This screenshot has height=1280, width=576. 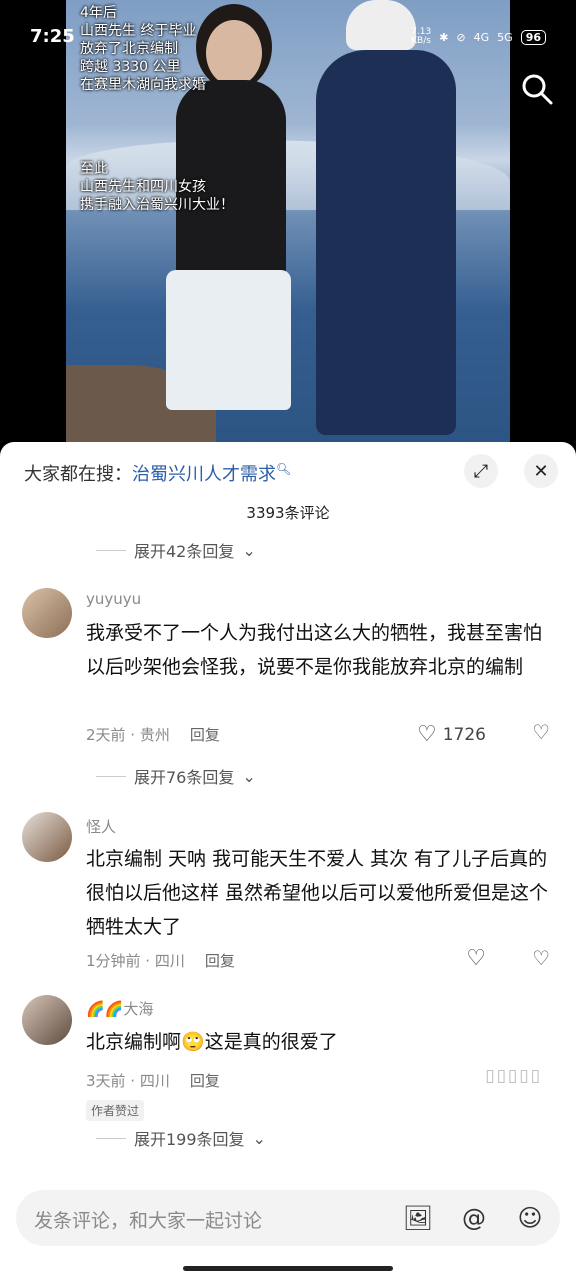 I want to click on image-icon: 🖼︎, so click(x=418, y=1218).